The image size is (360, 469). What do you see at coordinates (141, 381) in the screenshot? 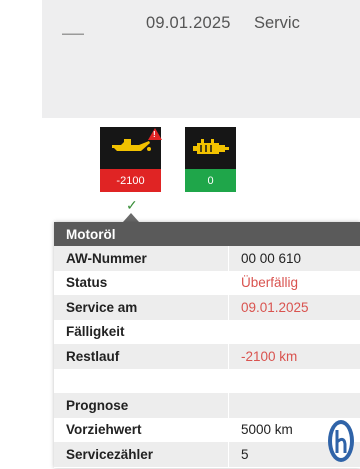
I see `row-label` at bounding box center [141, 381].